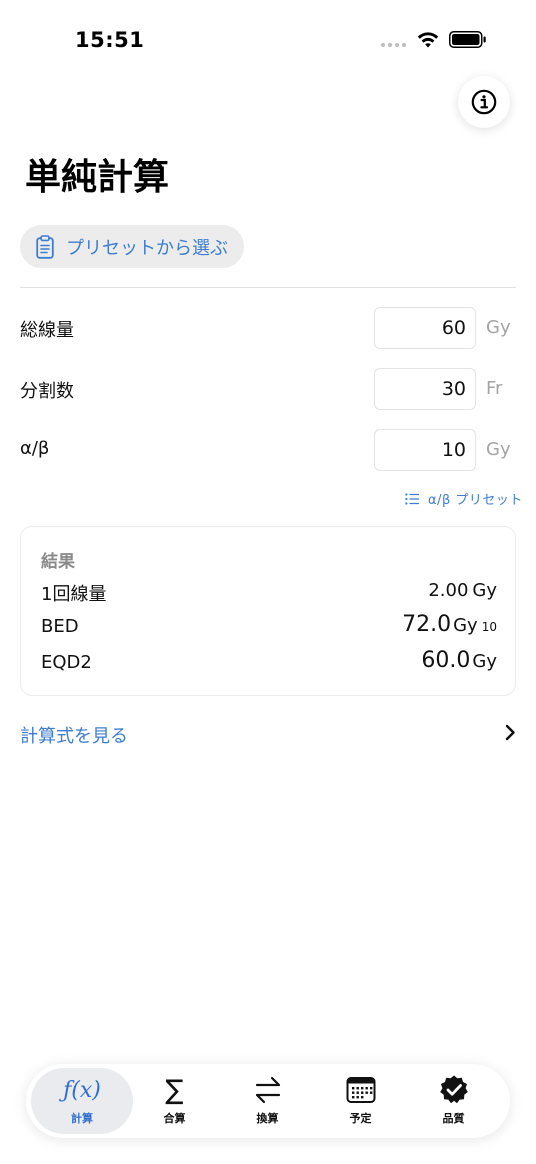  Describe the element at coordinates (425, 450) in the screenshot. I see `alpha-beta-input` at that location.